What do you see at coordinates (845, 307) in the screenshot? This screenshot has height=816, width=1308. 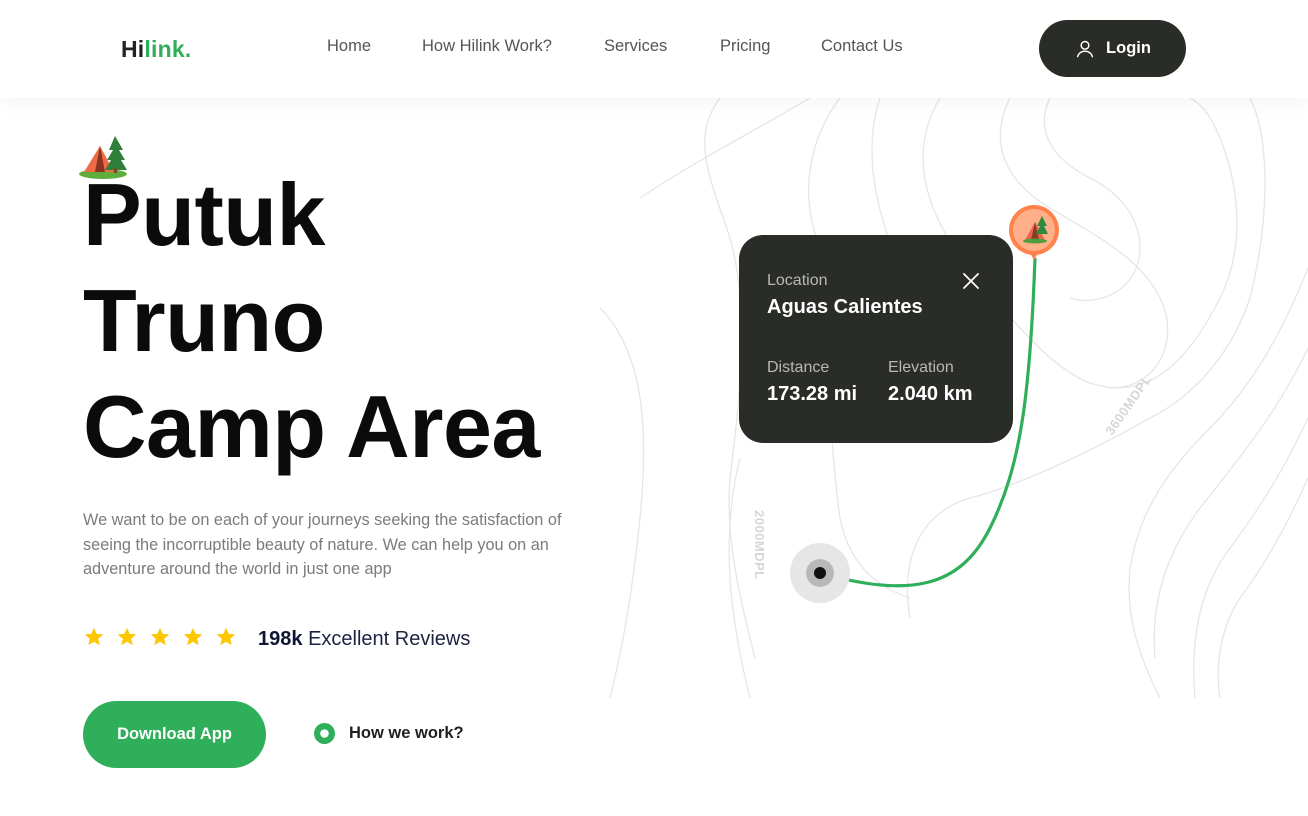 I see `location-value: Aguas Calientes` at bounding box center [845, 307].